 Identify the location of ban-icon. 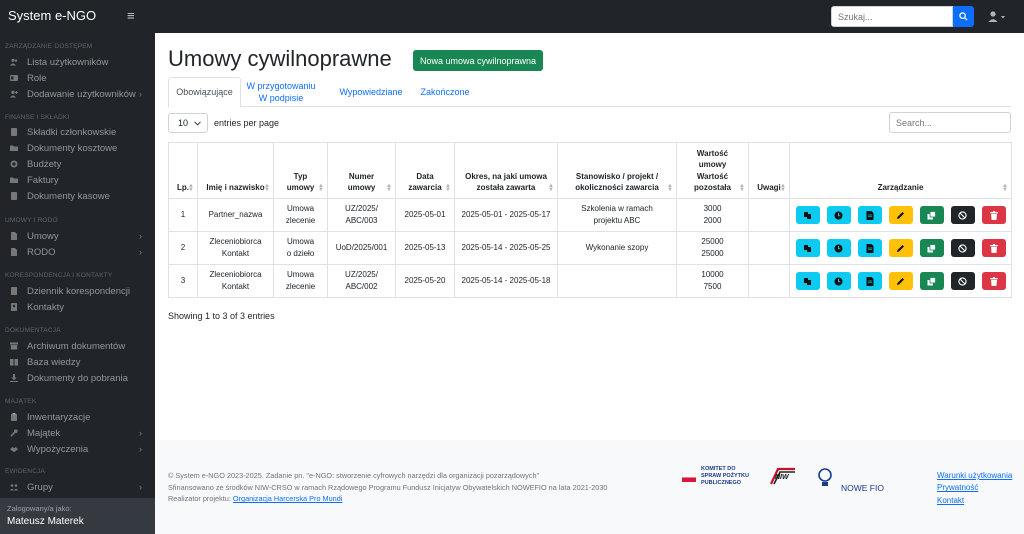
(962, 248).